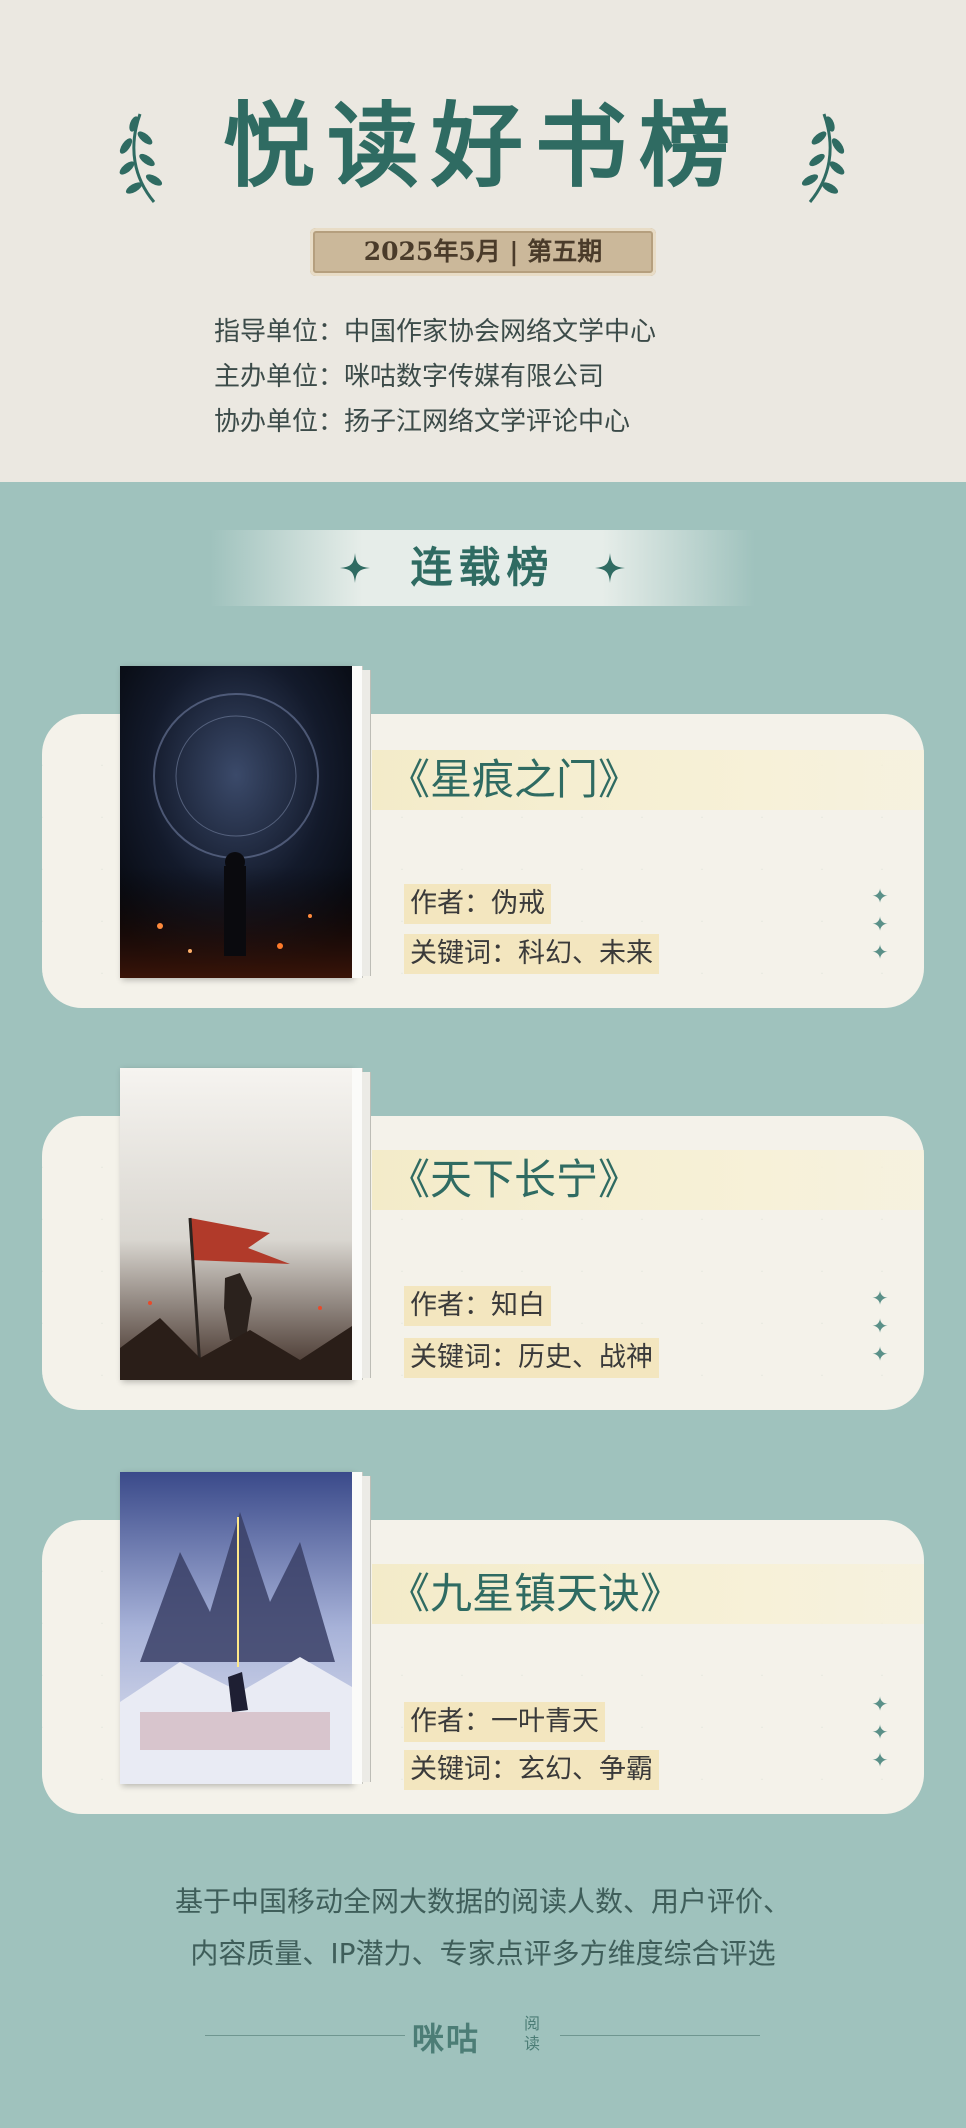 Image resolution: width=966 pixels, height=2128 pixels. Describe the element at coordinates (483, 1953) in the screenshot. I see `selection-note-line: 内容质量、IP潜力、专家点评多方维度综合评选` at that location.